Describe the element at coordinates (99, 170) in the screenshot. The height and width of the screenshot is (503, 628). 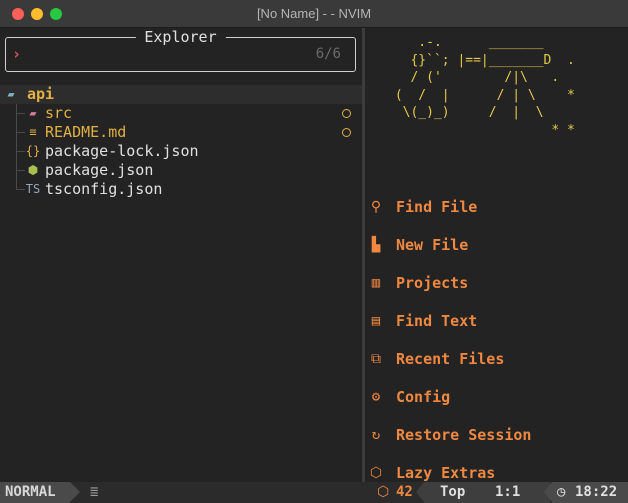
I see `tree-item-label: package.json` at that location.